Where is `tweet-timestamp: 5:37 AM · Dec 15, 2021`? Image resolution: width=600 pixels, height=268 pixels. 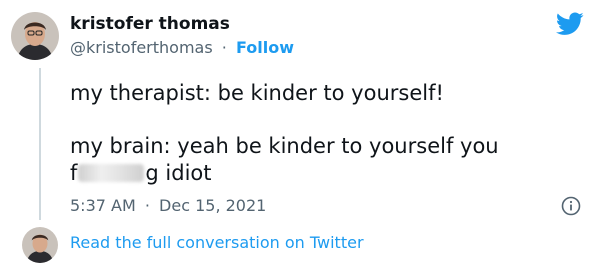
tweet-timestamp: 5:37 AM · Dec 15, 2021 is located at coordinates (168, 205).